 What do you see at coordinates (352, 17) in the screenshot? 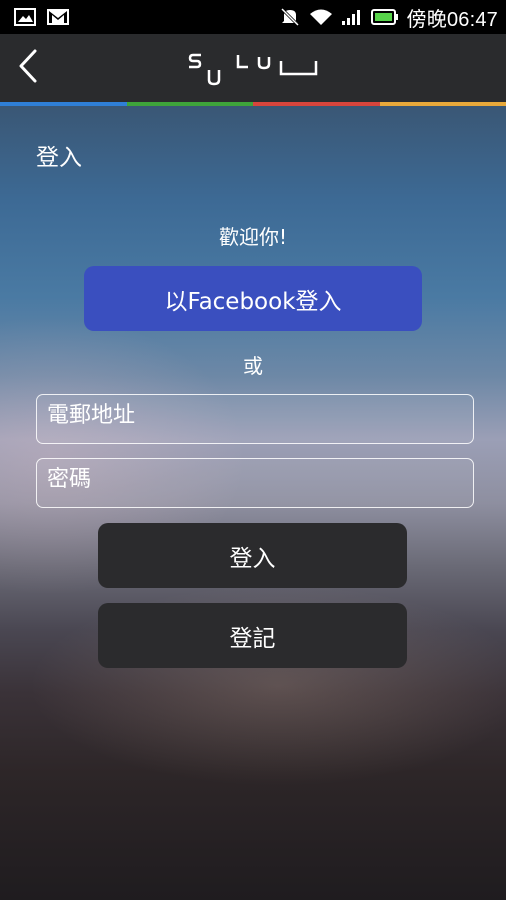
I see `signal-icon` at bounding box center [352, 17].